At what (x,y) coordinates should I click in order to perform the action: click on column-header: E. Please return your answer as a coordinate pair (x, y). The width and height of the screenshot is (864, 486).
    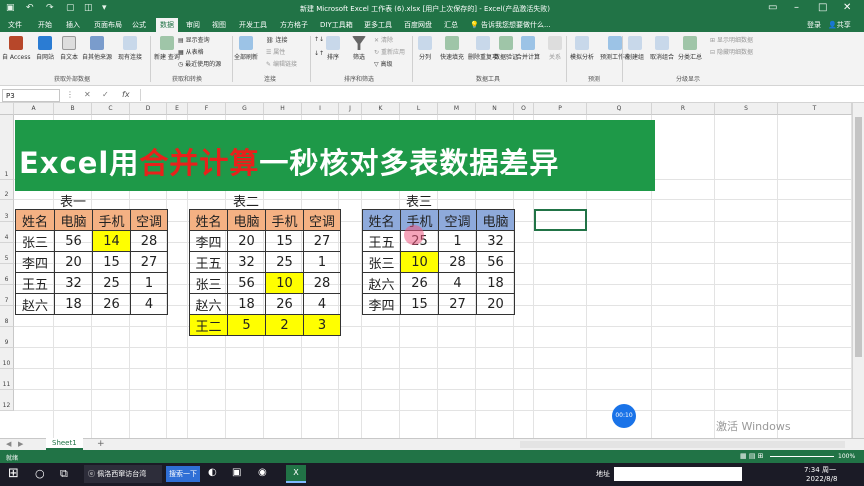
    Looking at the image, I should click on (177, 109).